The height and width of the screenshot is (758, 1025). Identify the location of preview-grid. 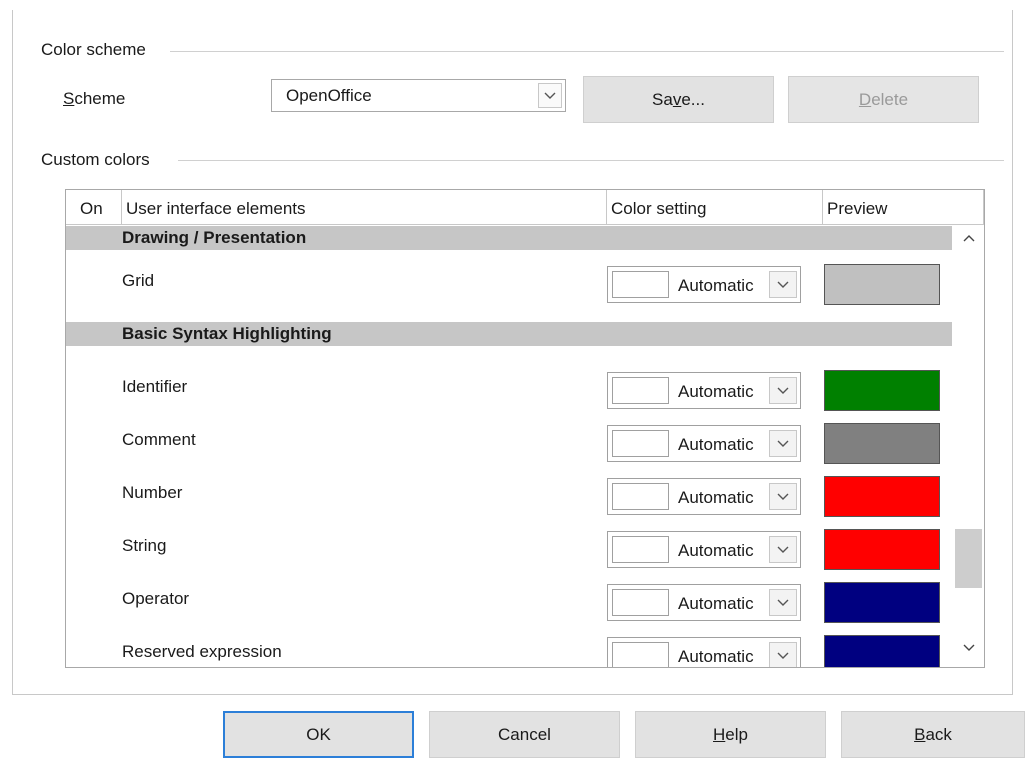
(882, 284).